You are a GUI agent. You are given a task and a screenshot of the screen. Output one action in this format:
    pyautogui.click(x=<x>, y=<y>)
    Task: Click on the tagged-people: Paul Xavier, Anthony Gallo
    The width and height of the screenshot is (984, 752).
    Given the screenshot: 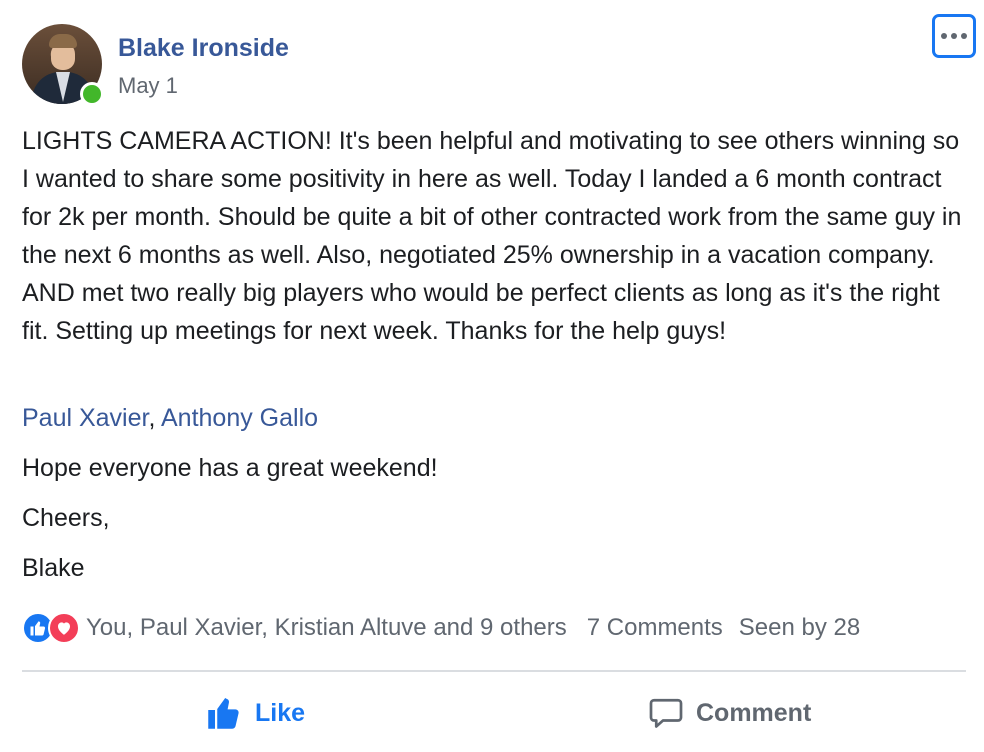 What is the action you would take?
    pyautogui.click(x=170, y=418)
    